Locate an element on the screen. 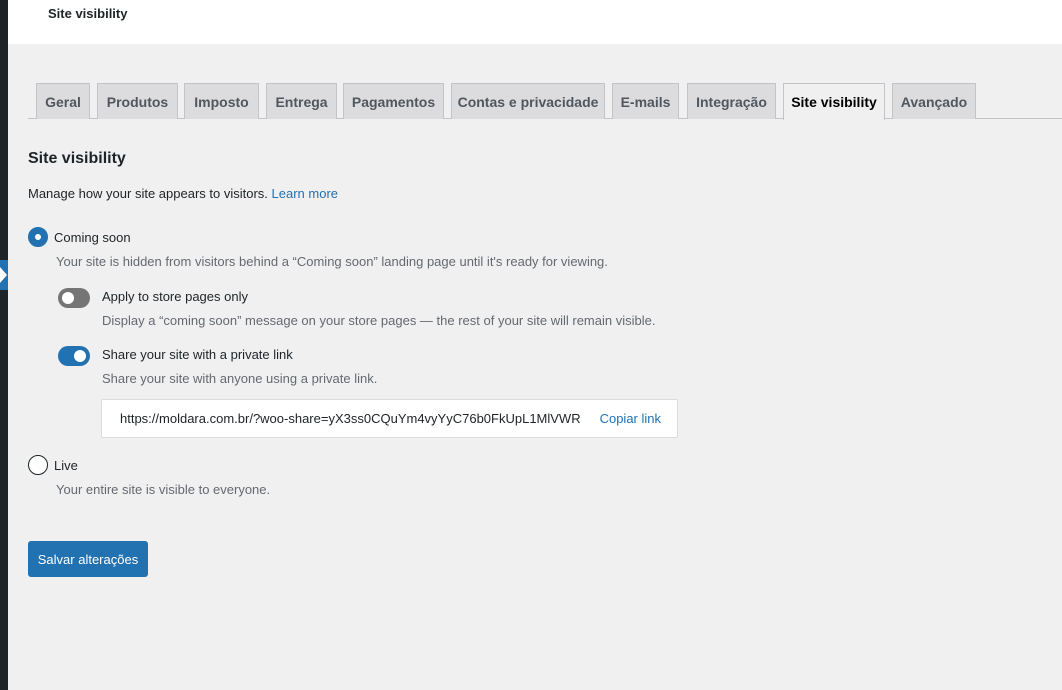 This screenshot has height=690, width=1062. coming-soon-radio is located at coordinates (38, 237).